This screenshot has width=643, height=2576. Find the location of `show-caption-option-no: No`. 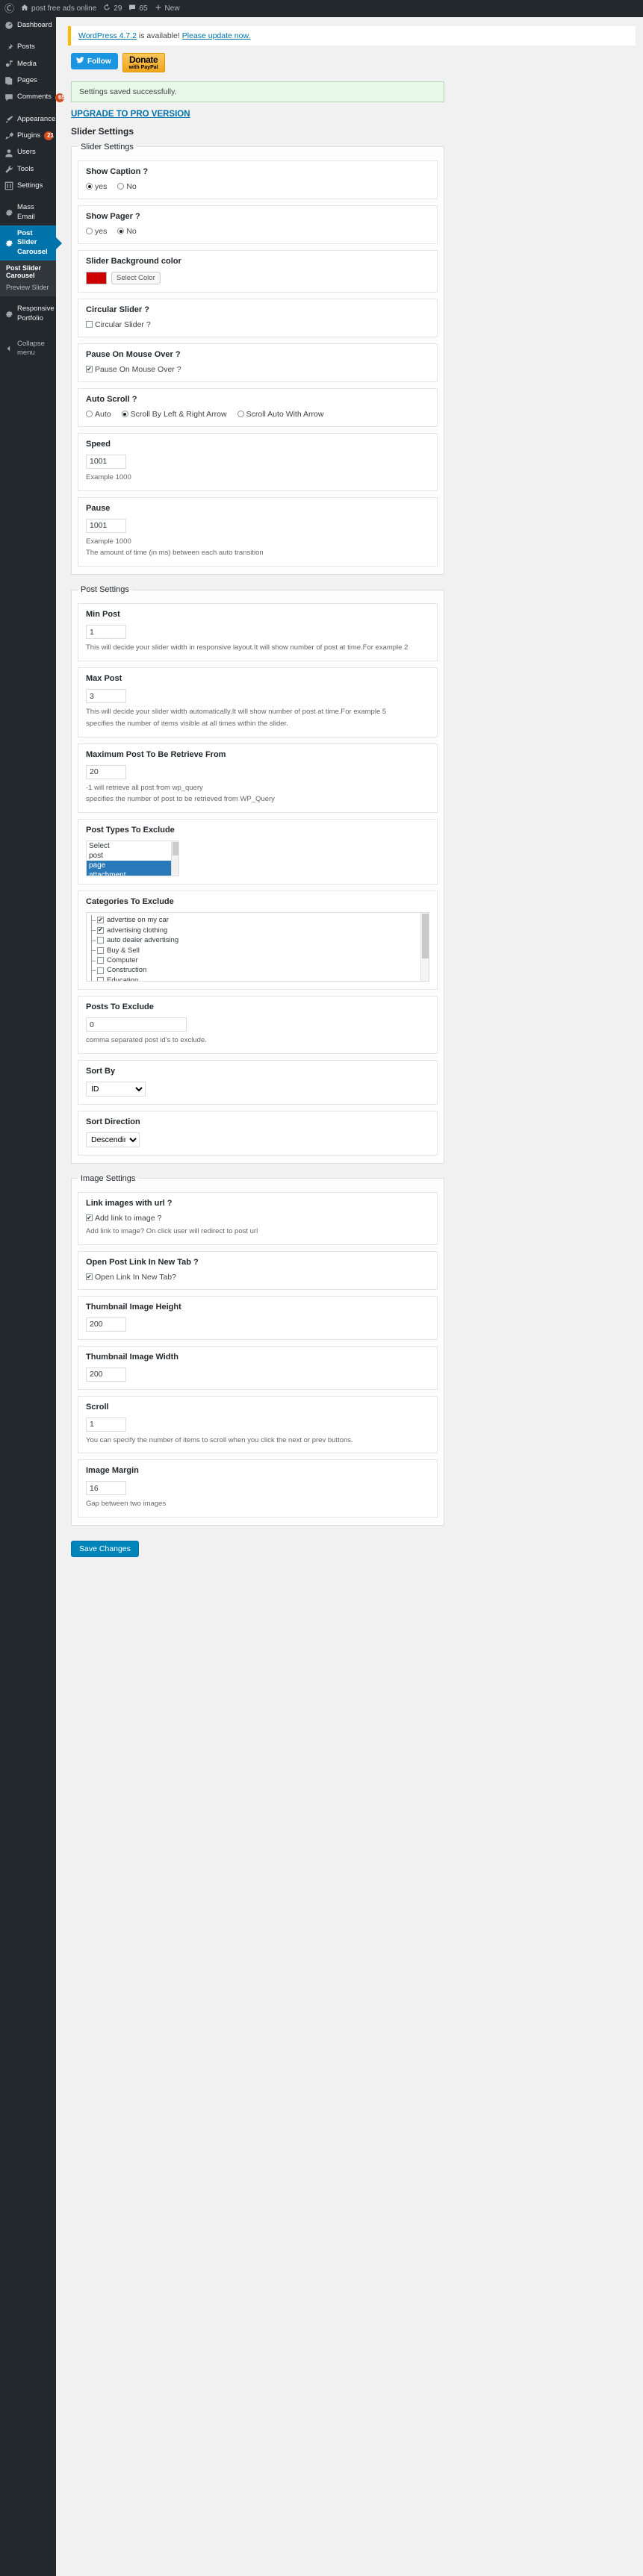

show-caption-option-no: No is located at coordinates (127, 186).